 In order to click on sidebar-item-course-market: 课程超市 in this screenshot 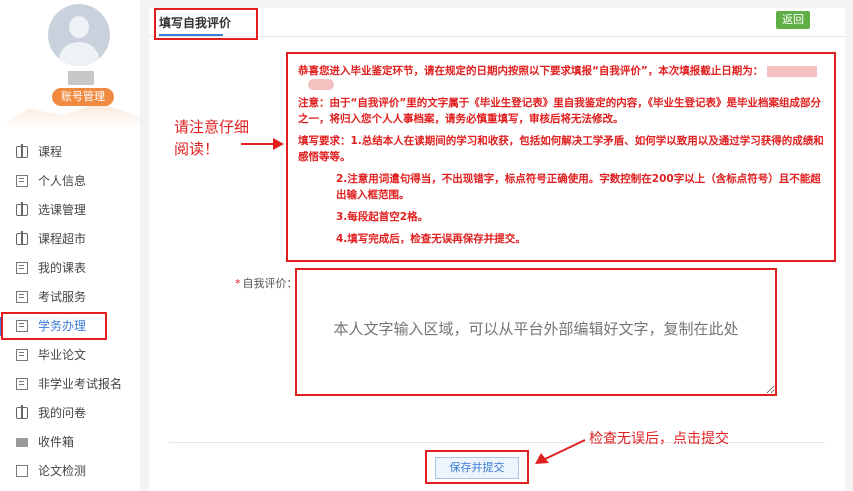, I will do `click(70, 239)`.